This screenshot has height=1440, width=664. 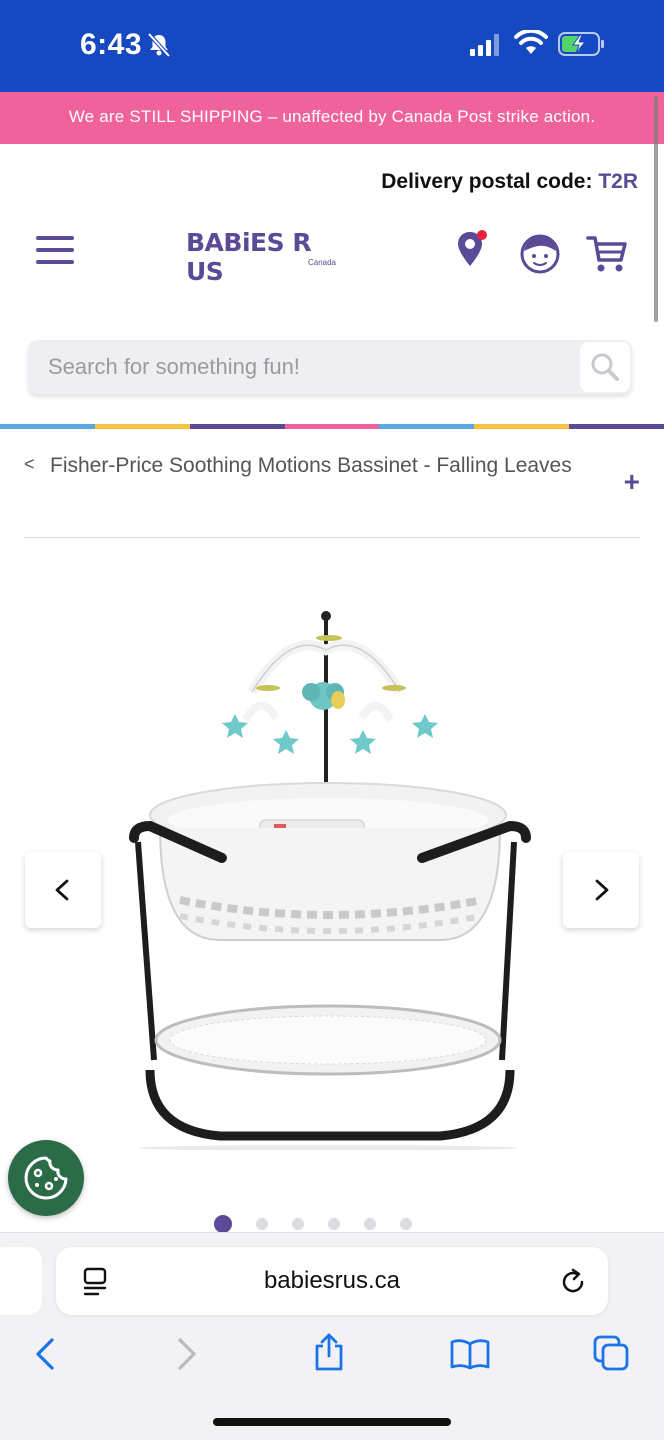 I want to click on delivery-postal-code: Delivery postal code: T2R, so click(x=509, y=182).